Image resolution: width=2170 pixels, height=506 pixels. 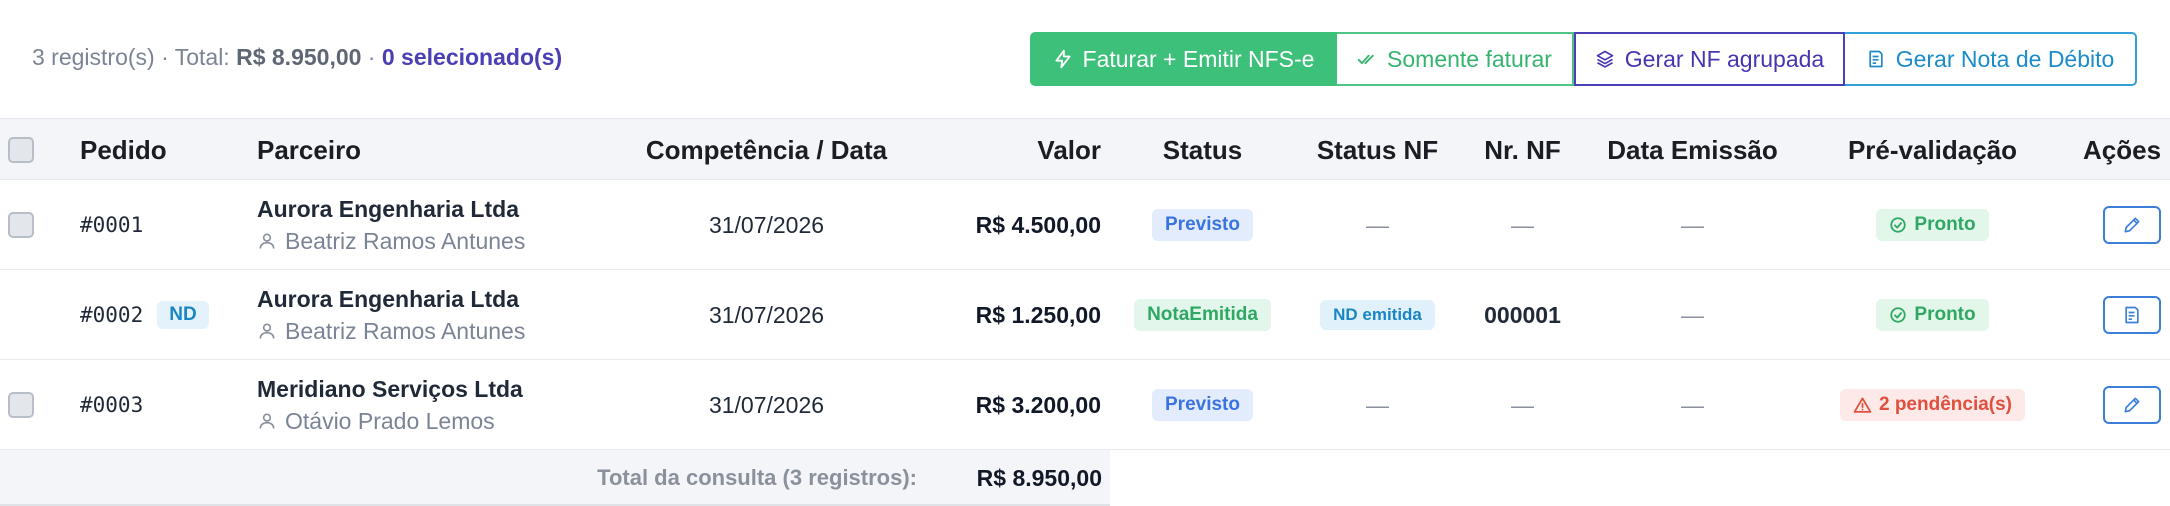 What do you see at coordinates (1202, 150) in the screenshot?
I see `col-status: Status` at bounding box center [1202, 150].